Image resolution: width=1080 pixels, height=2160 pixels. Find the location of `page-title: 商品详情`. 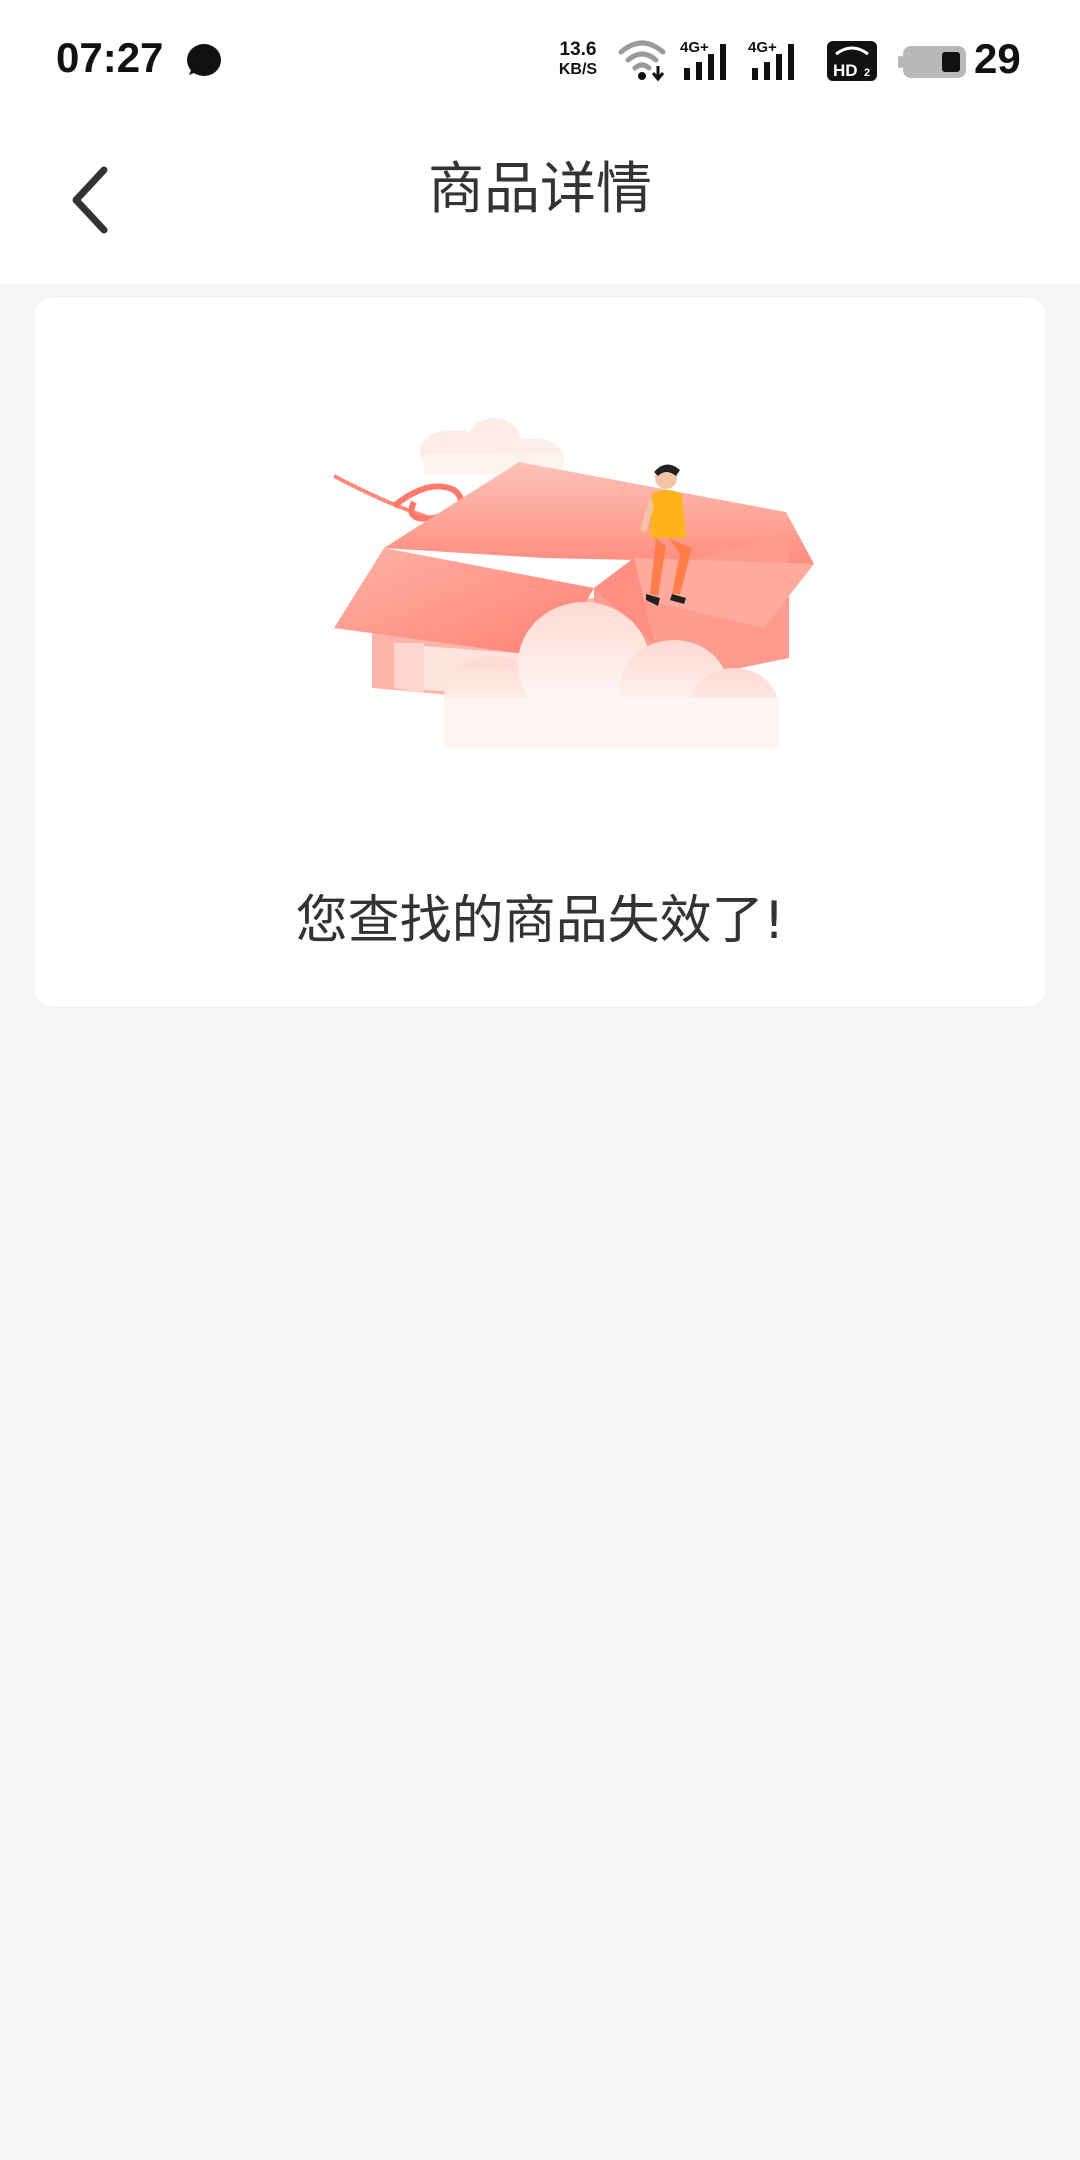

page-title: 商品详情 is located at coordinates (540, 189).